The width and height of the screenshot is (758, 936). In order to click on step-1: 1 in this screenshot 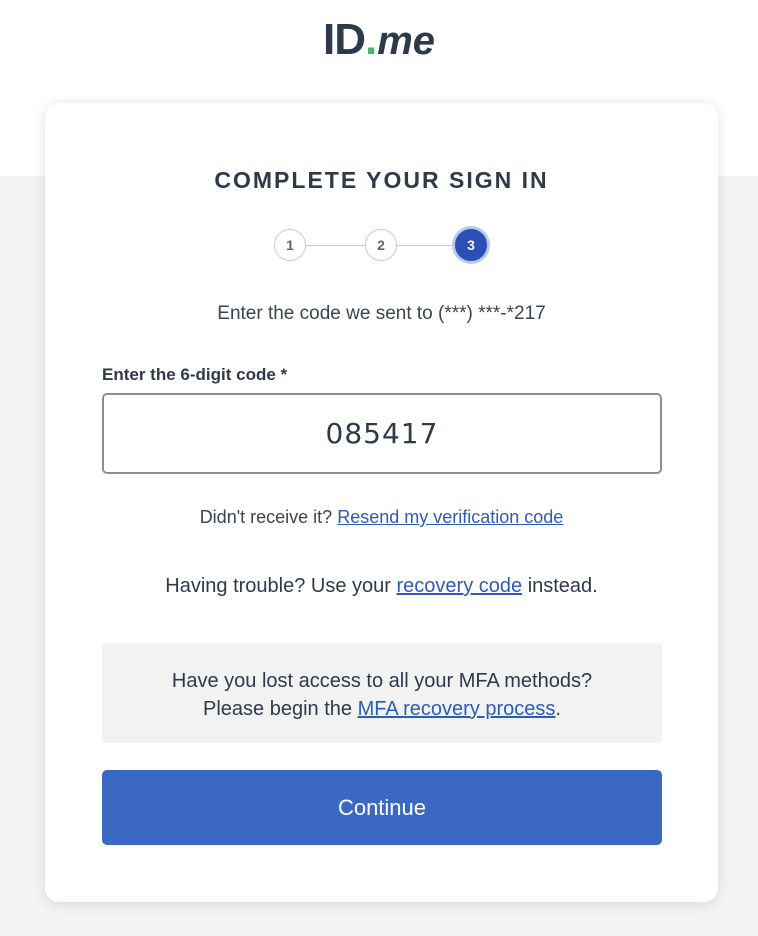, I will do `click(290, 245)`.